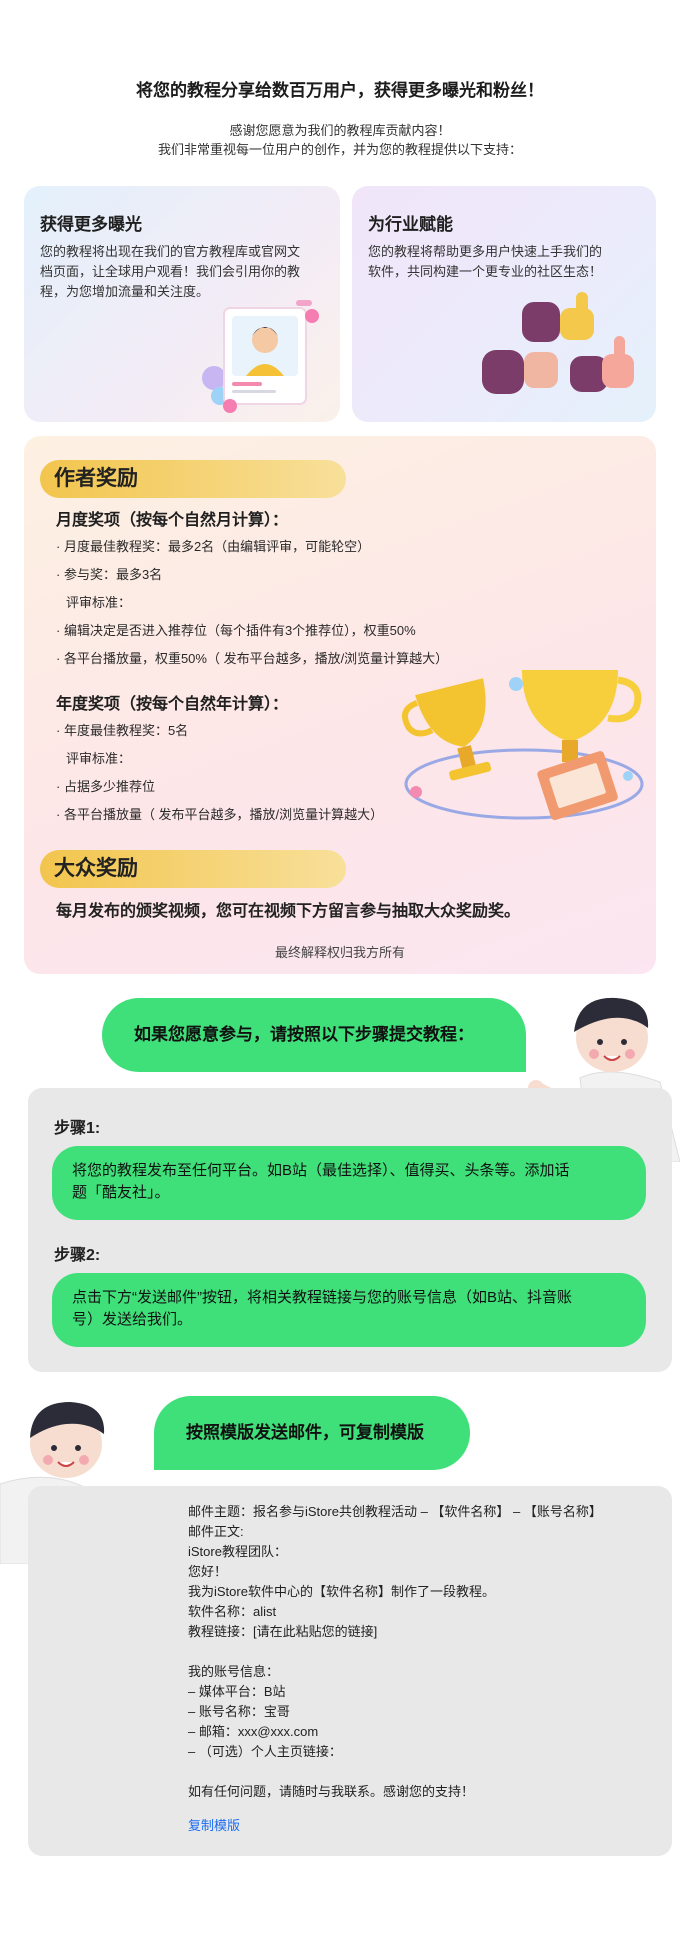  I want to click on yearly-item: · 占据多少推荐位, so click(105, 786).